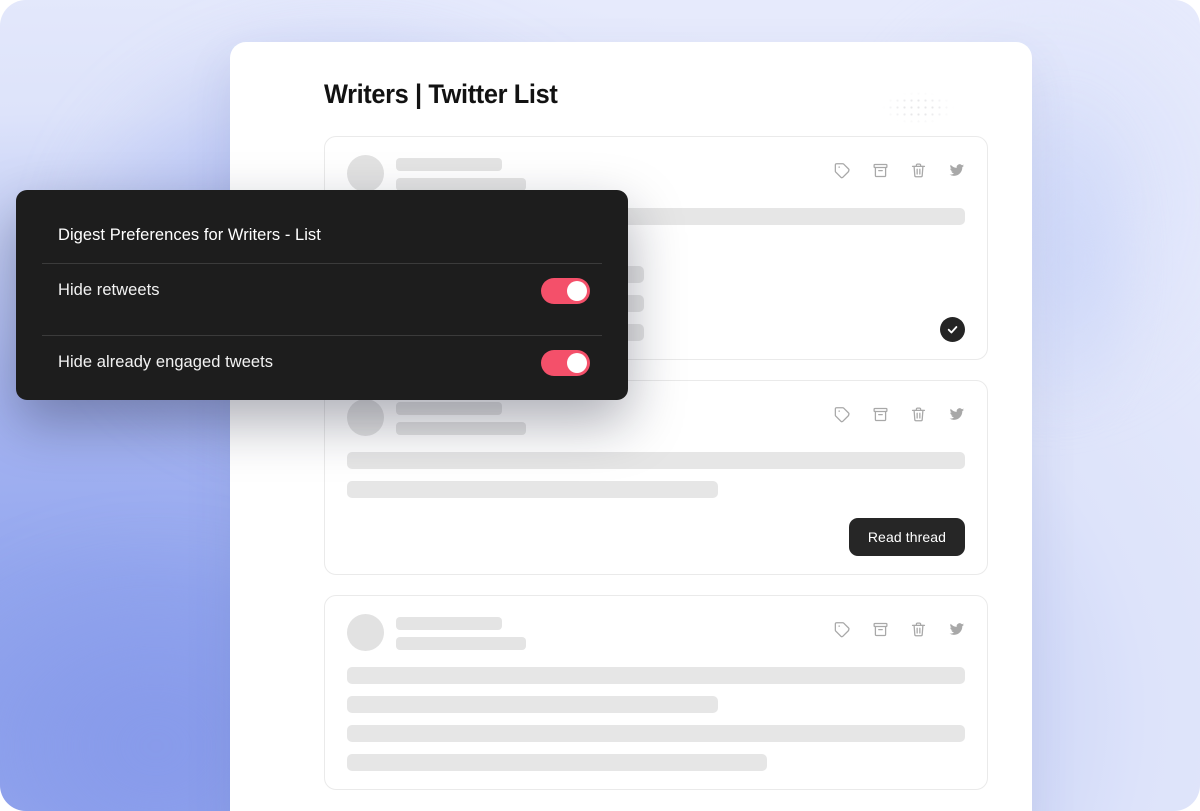  Describe the element at coordinates (109, 290) in the screenshot. I see `digest-preference-label: Hide retweets` at that location.